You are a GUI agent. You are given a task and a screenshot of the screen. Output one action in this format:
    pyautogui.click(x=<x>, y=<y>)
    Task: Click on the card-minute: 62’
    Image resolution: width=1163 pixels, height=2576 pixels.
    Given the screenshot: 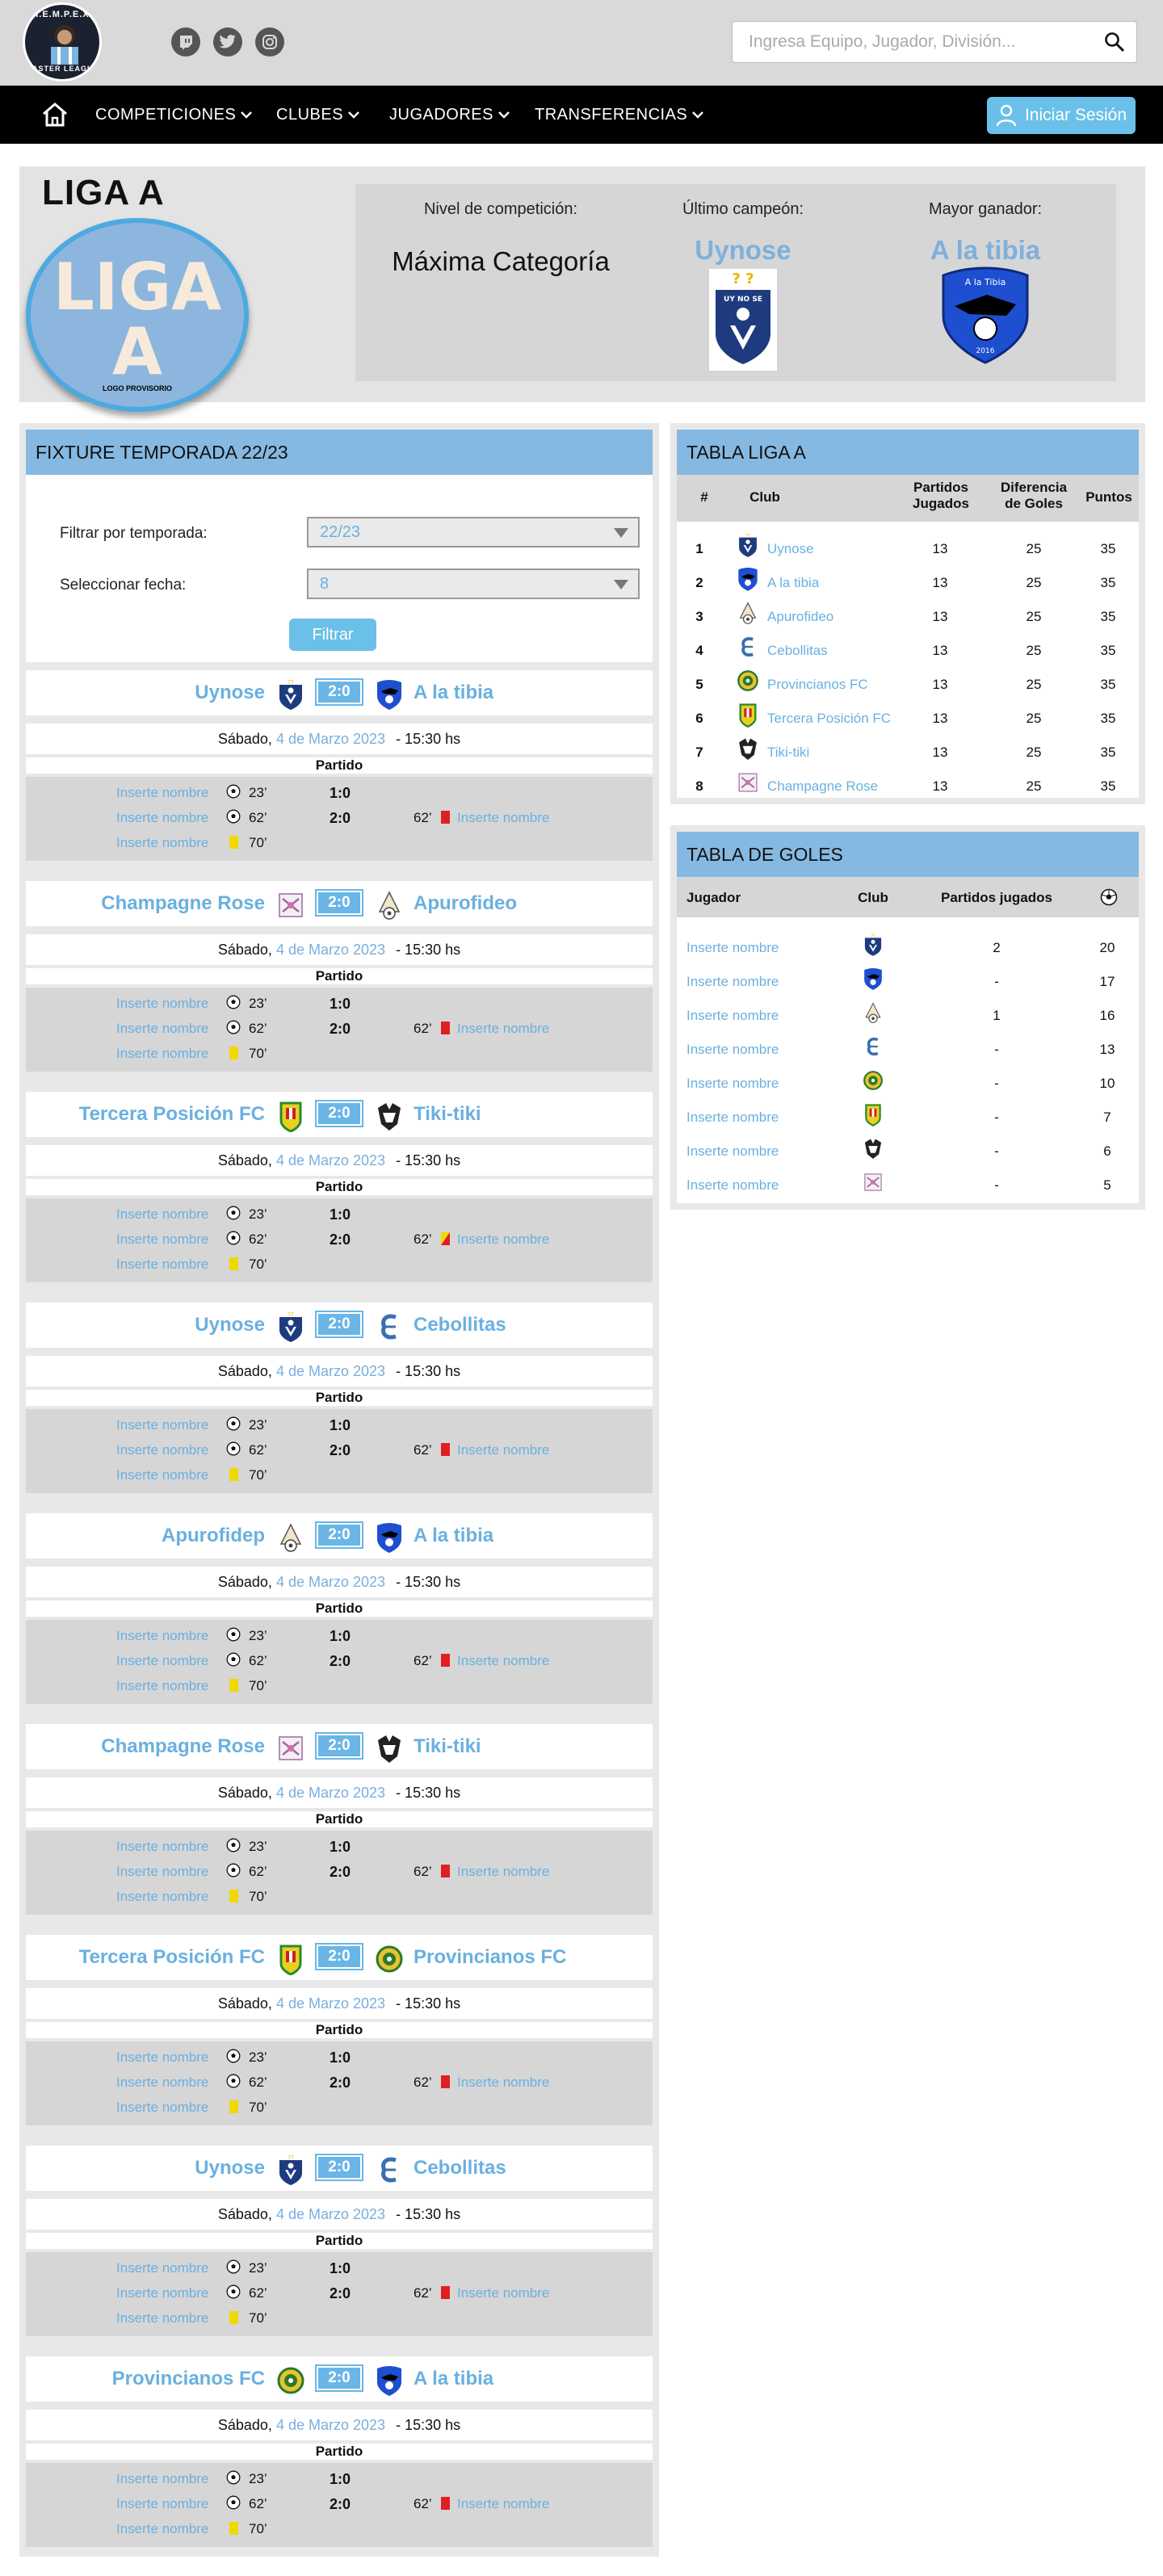 What is the action you would take?
    pyautogui.click(x=423, y=817)
    